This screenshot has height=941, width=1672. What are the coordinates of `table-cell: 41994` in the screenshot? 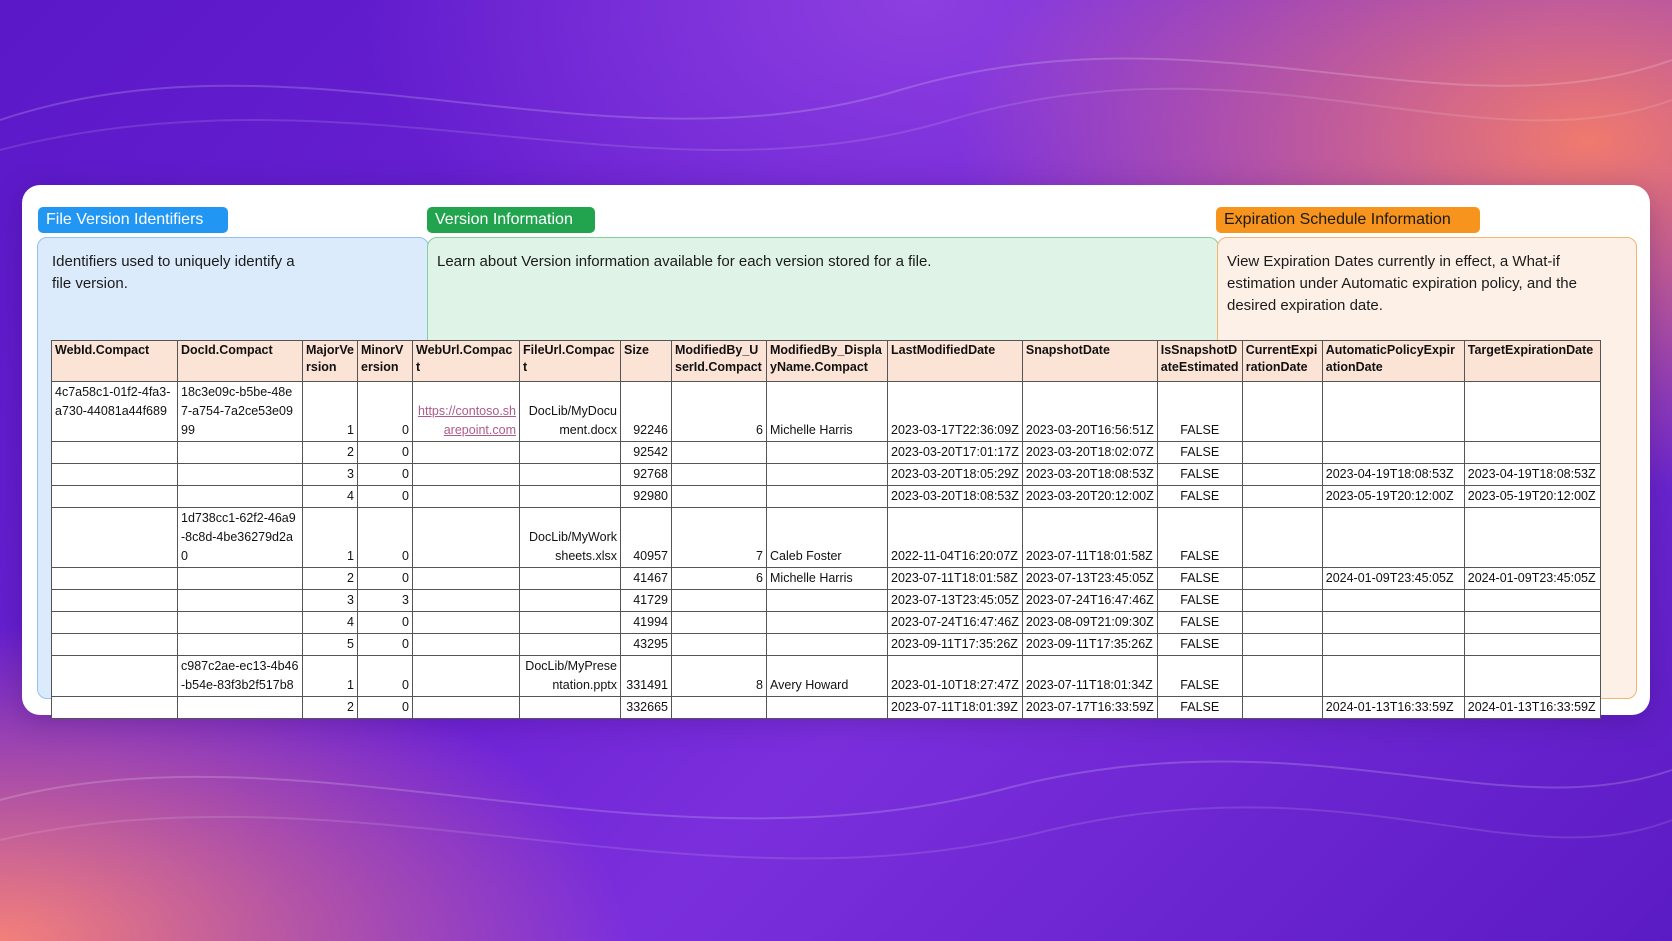 It's located at (646, 622).